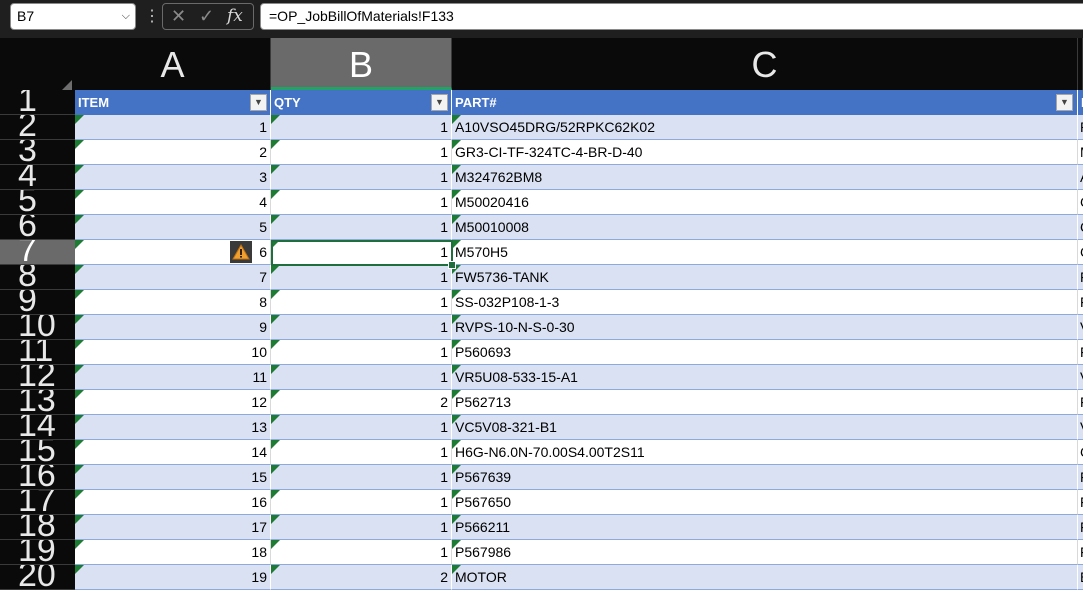 The height and width of the screenshot is (590, 1083). What do you see at coordinates (1080, 177) in the screenshot?
I see `cell-next: A` at bounding box center [1080, 177].